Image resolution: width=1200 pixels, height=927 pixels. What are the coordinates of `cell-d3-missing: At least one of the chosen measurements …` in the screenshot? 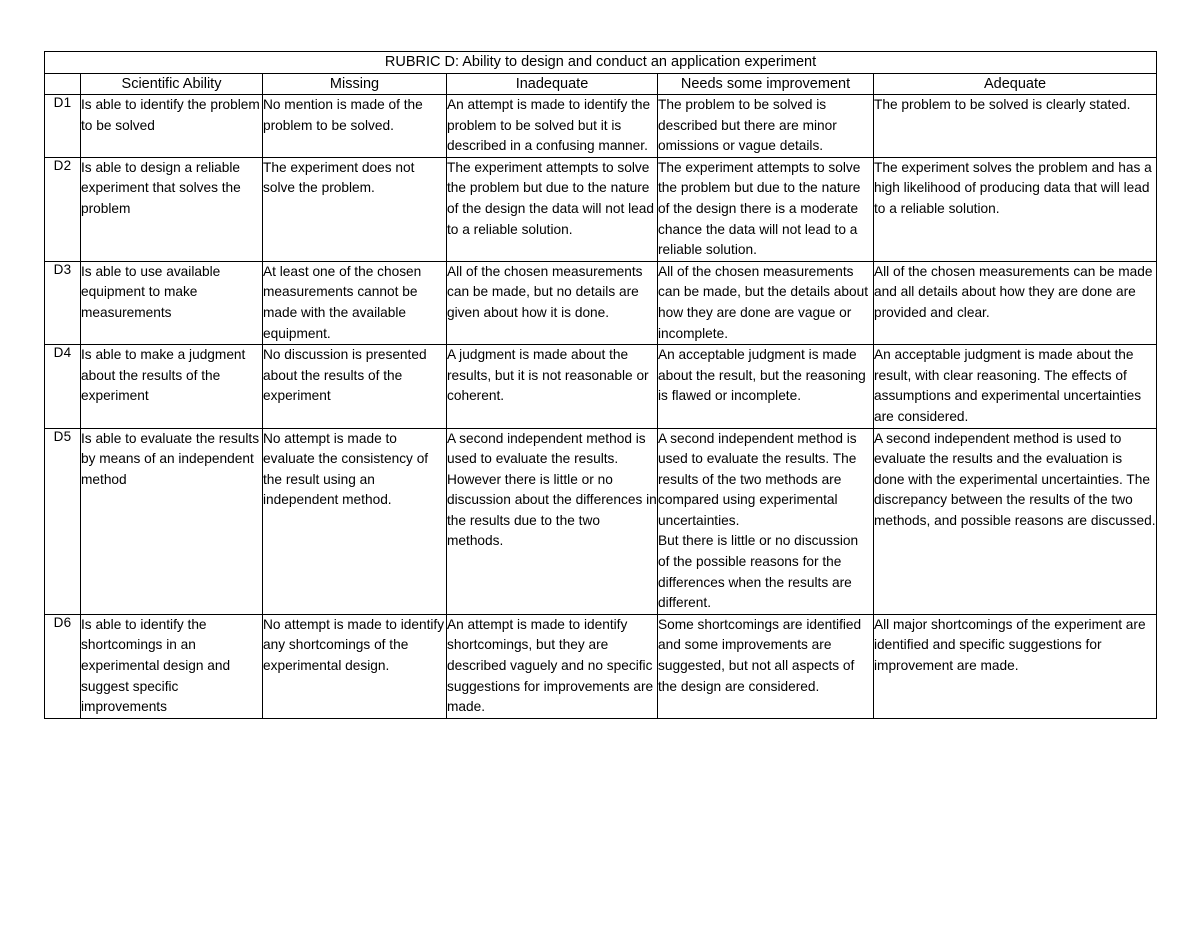 It's located at (354, 303).